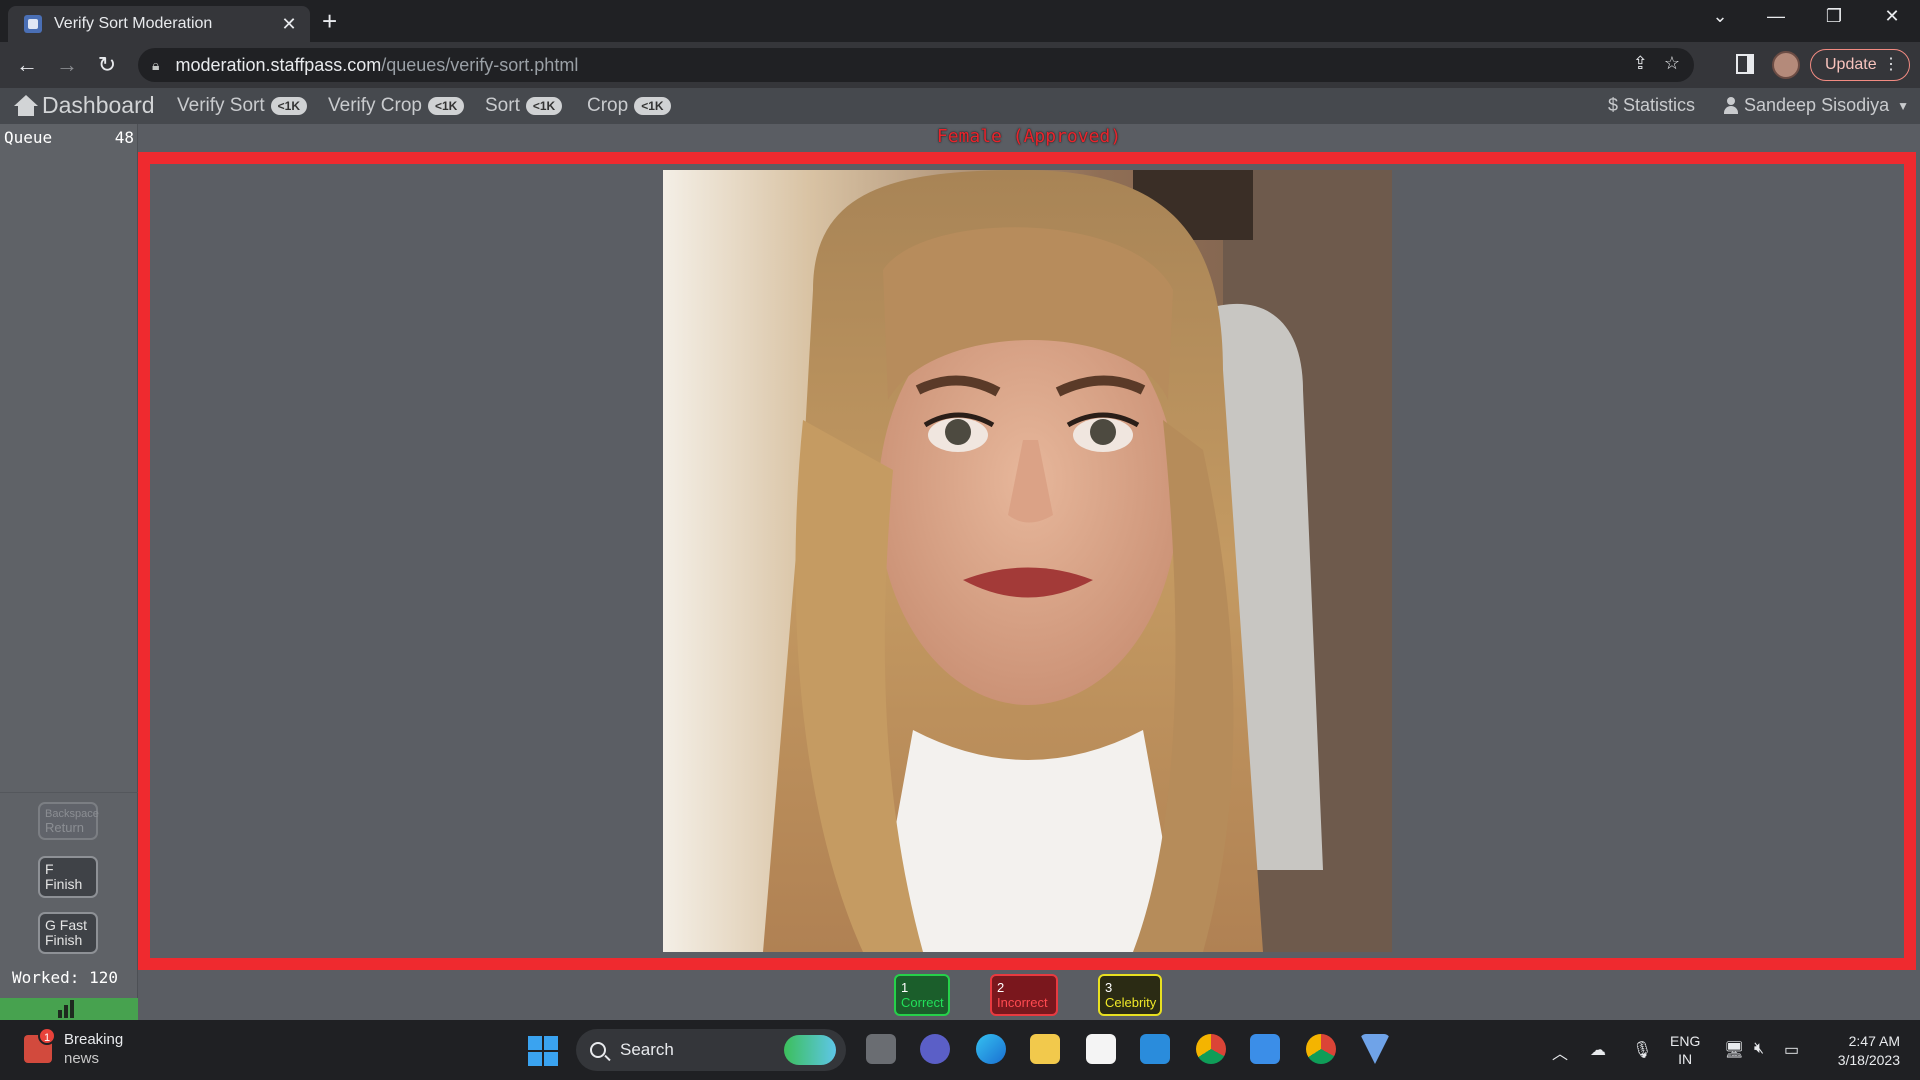  I want to click on chrome-icon, so click(1211, 1049).